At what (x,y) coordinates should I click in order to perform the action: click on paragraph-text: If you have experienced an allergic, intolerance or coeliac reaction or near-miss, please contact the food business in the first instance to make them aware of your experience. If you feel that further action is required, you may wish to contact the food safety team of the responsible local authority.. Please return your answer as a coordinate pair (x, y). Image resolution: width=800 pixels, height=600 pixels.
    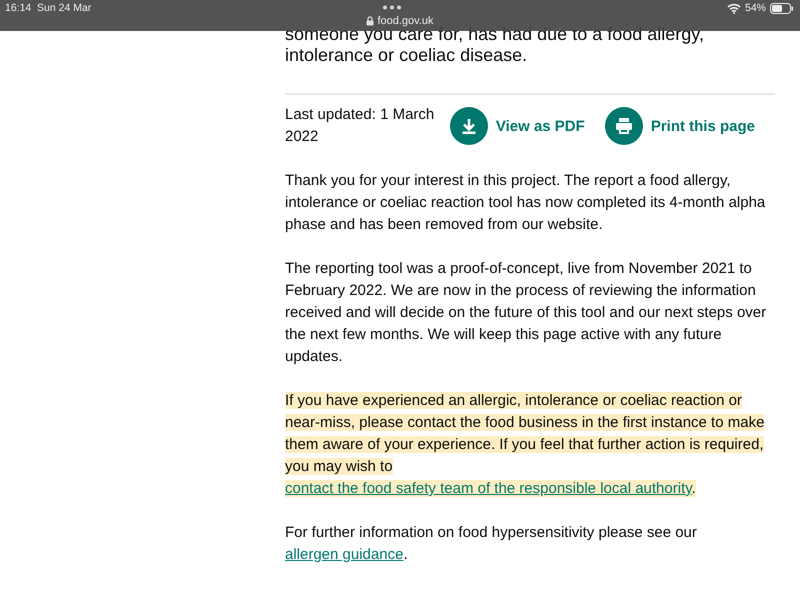
    Looking at the image, I should click on (525, 445).